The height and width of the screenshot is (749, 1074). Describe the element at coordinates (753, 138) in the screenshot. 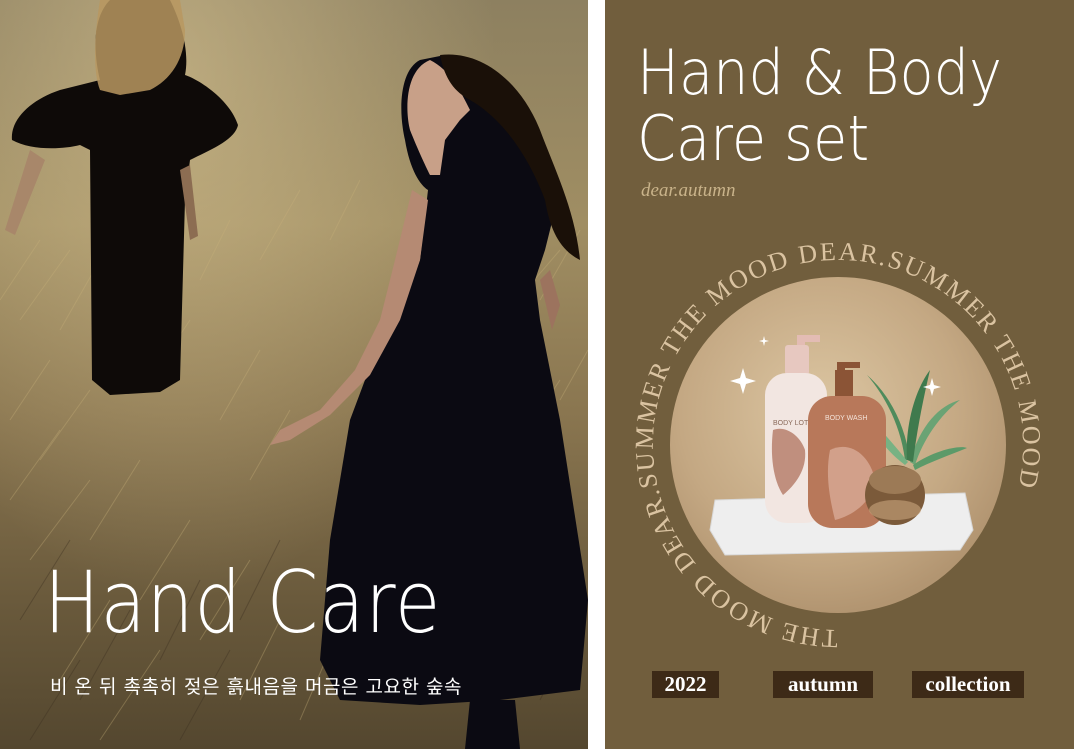

I see `poster-title-line2: Care set` at that location.